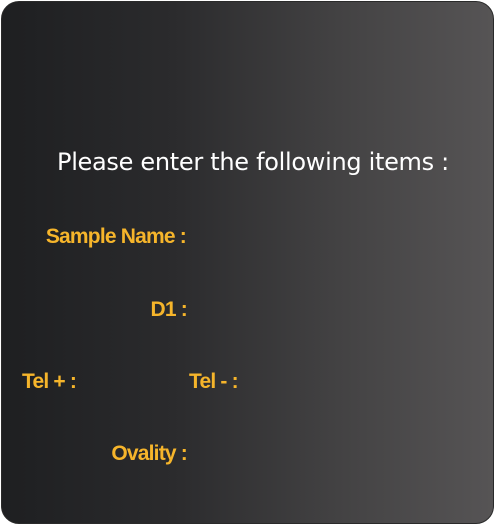  I want to click on prompt-text: Please enter the following items :, so click(253, 162).